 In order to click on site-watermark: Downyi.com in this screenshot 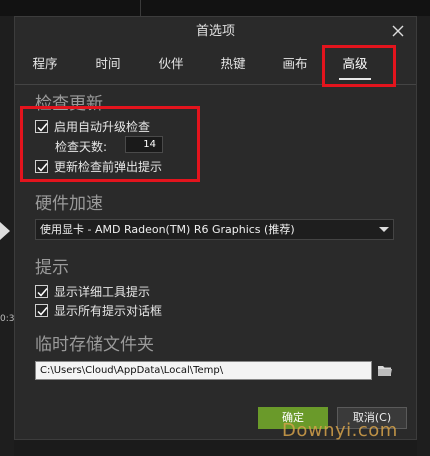, I will do `click(340, 430)`.